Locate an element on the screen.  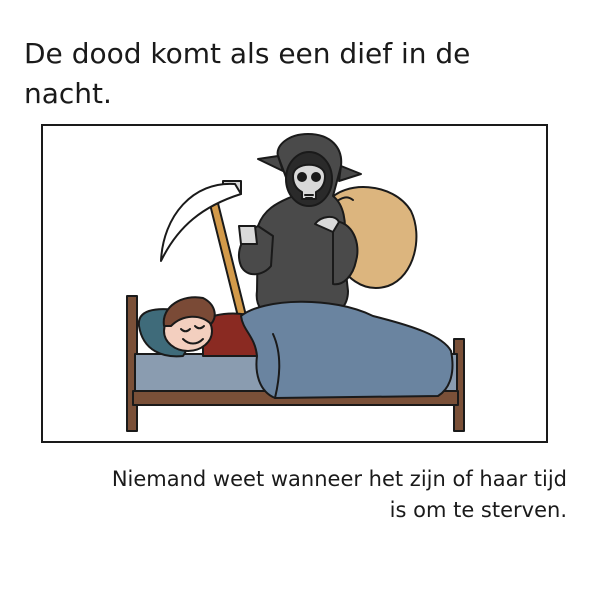
reaper-illustration is located at coordinates (300, 225).